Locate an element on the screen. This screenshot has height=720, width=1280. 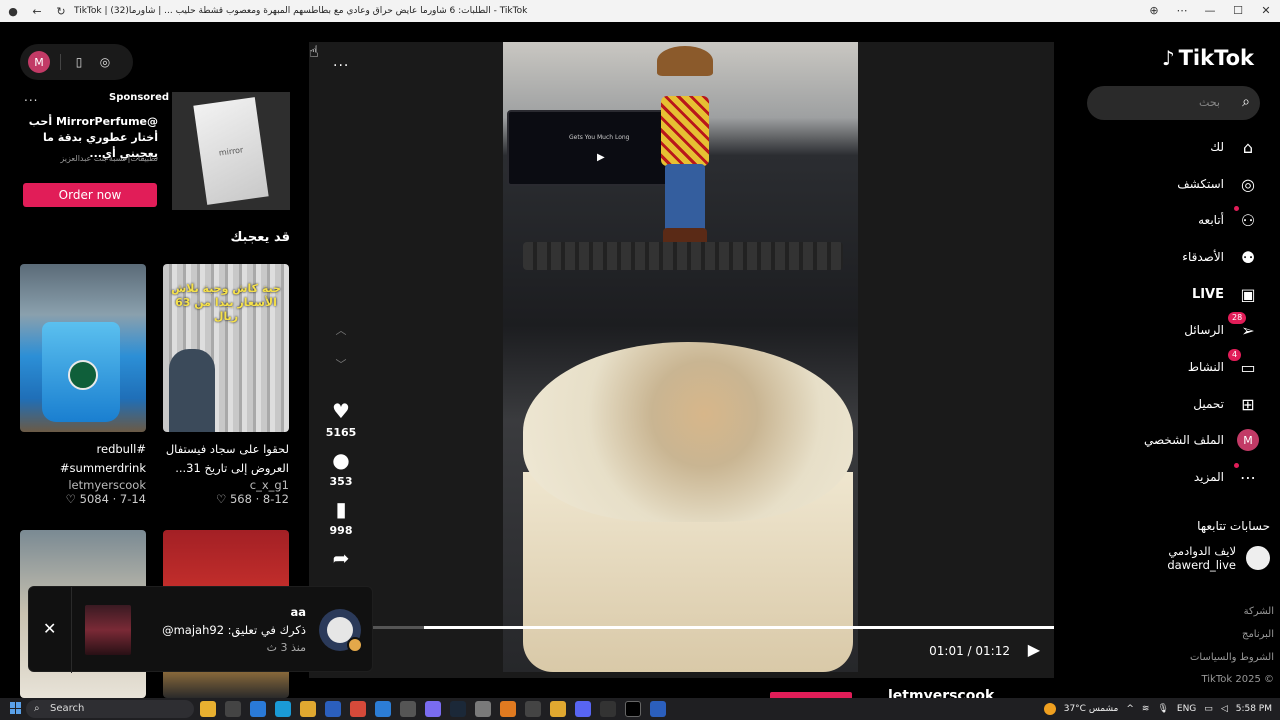
device-icon: ▯ is located at coordinates (79, 62).